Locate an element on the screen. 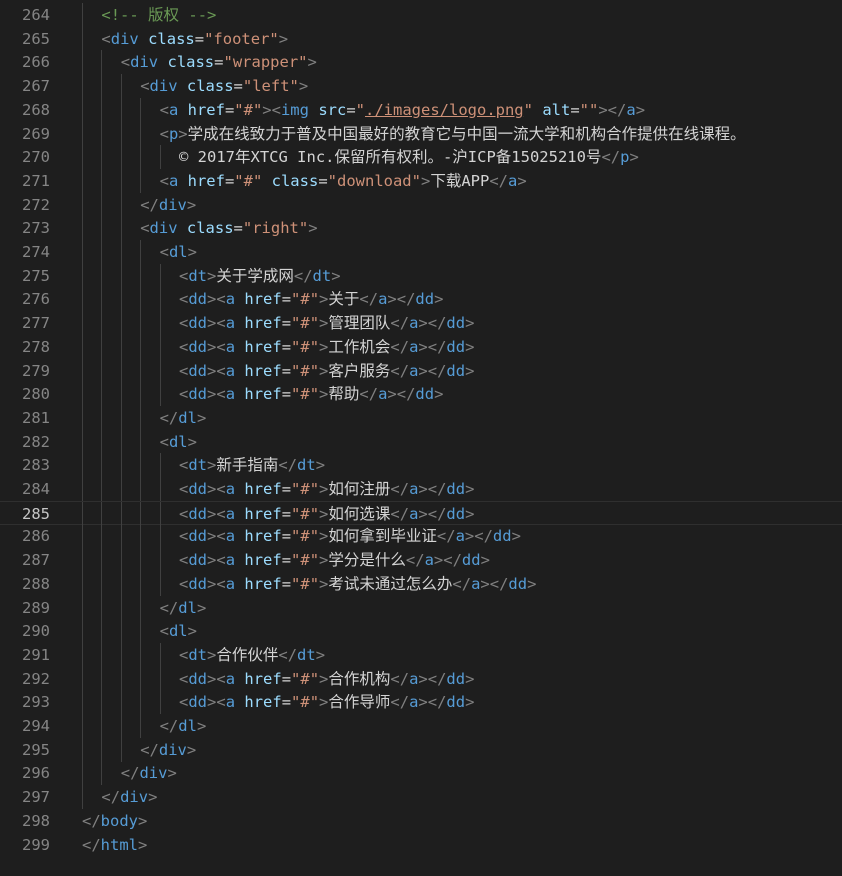  code-token: 管理团队 is located at coordinates (359, 323).